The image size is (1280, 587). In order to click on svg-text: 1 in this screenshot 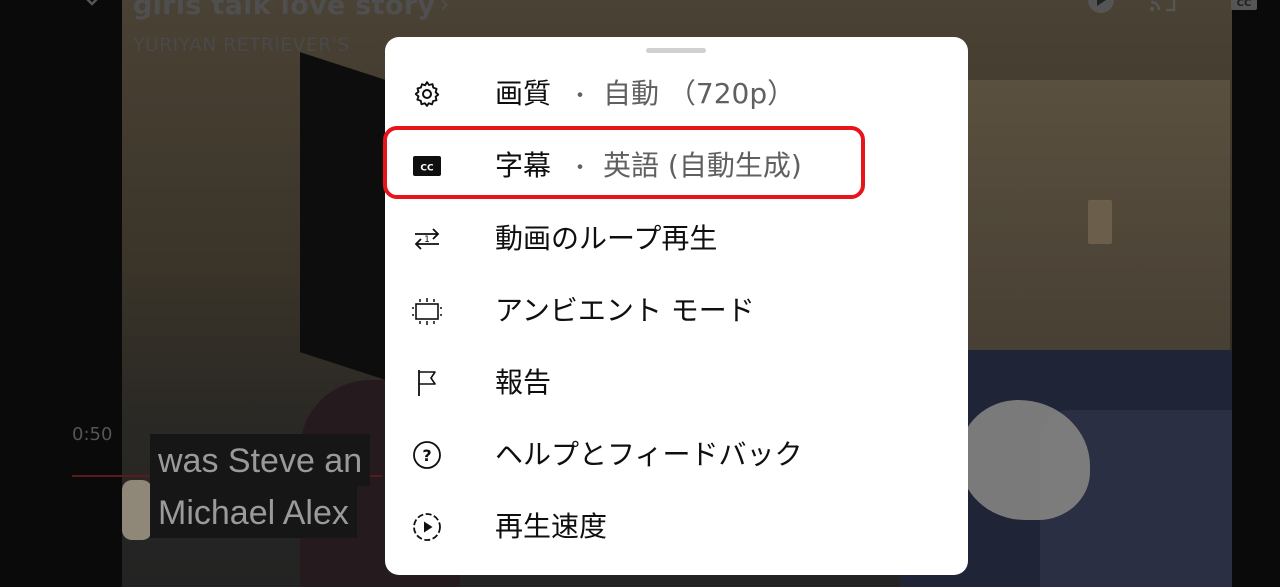, I will do `click(427, 240)`.